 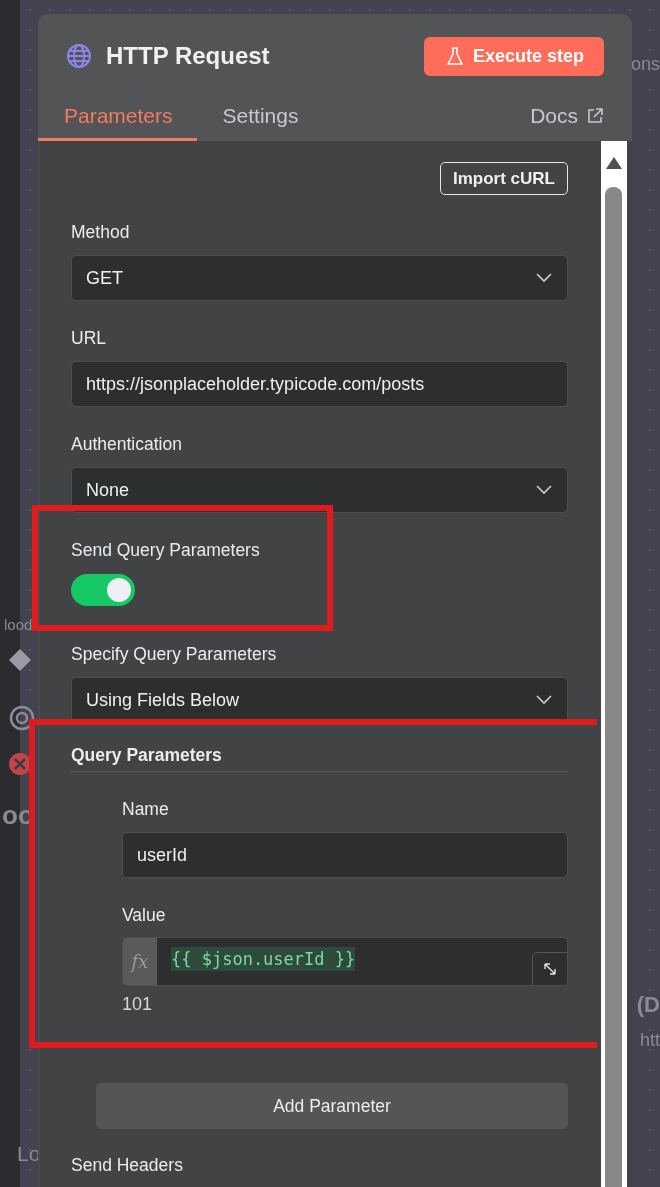 What do you see at coordinates (648, 1005) in the screenshot?
I see `canvas-label: (D` at bounding box center [648, 1005].